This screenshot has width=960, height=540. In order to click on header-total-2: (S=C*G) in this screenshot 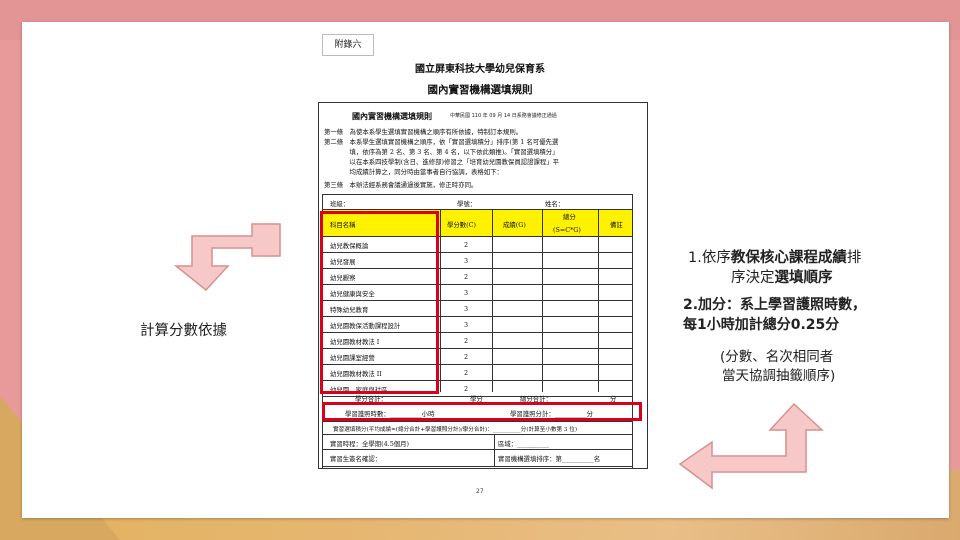, I will do `click(567, 230)`.